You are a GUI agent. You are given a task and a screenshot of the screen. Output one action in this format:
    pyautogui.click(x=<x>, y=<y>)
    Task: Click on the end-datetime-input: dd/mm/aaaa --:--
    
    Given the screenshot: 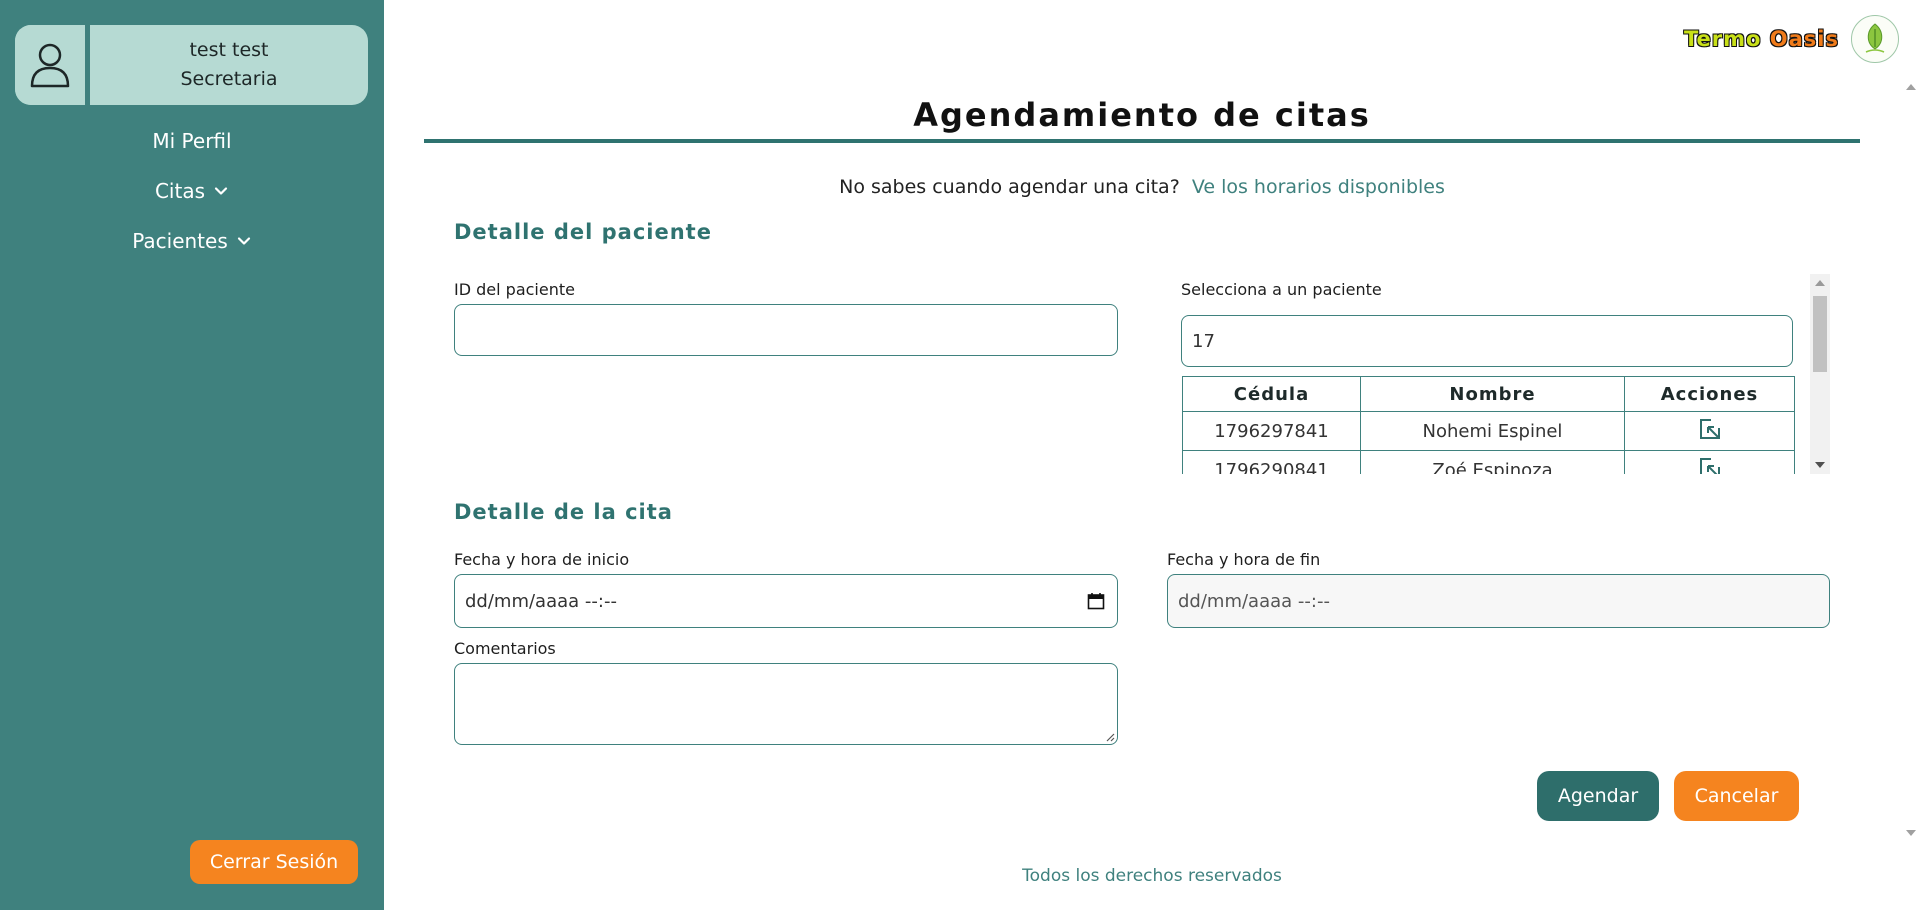 What is the action you would take?
    pyautogui.click(x=1498, y=601)
    